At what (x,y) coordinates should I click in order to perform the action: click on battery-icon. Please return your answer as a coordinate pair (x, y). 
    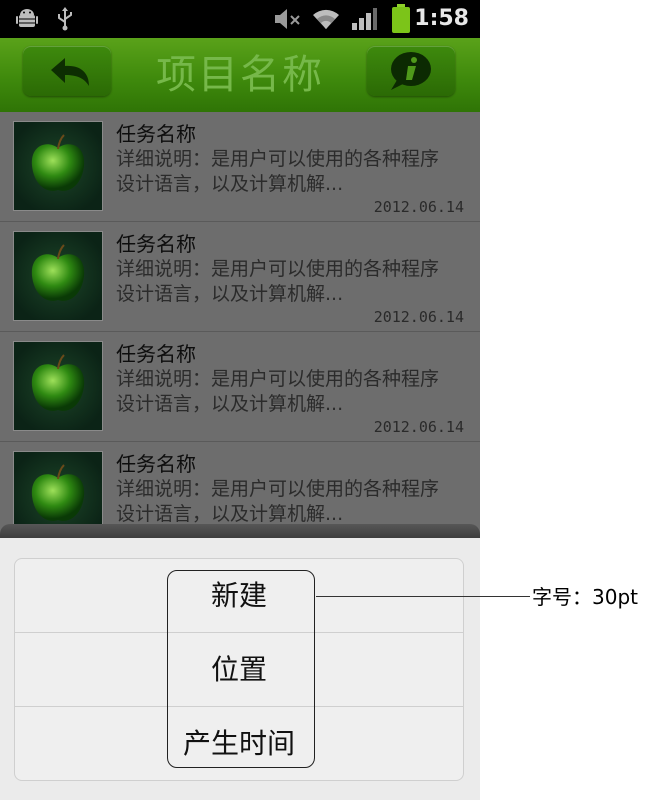
    Looking at the image, I should click on (401, 18).